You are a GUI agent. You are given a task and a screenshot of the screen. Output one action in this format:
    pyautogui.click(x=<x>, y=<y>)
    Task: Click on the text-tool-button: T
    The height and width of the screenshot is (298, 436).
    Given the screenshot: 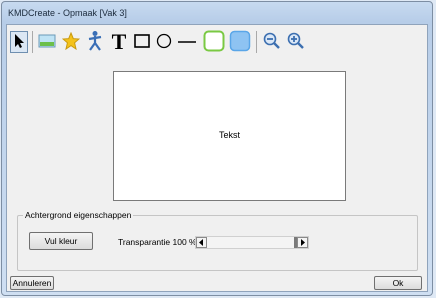 What is the action you would take?
    pyautogui.click(x=119, y=42)
    